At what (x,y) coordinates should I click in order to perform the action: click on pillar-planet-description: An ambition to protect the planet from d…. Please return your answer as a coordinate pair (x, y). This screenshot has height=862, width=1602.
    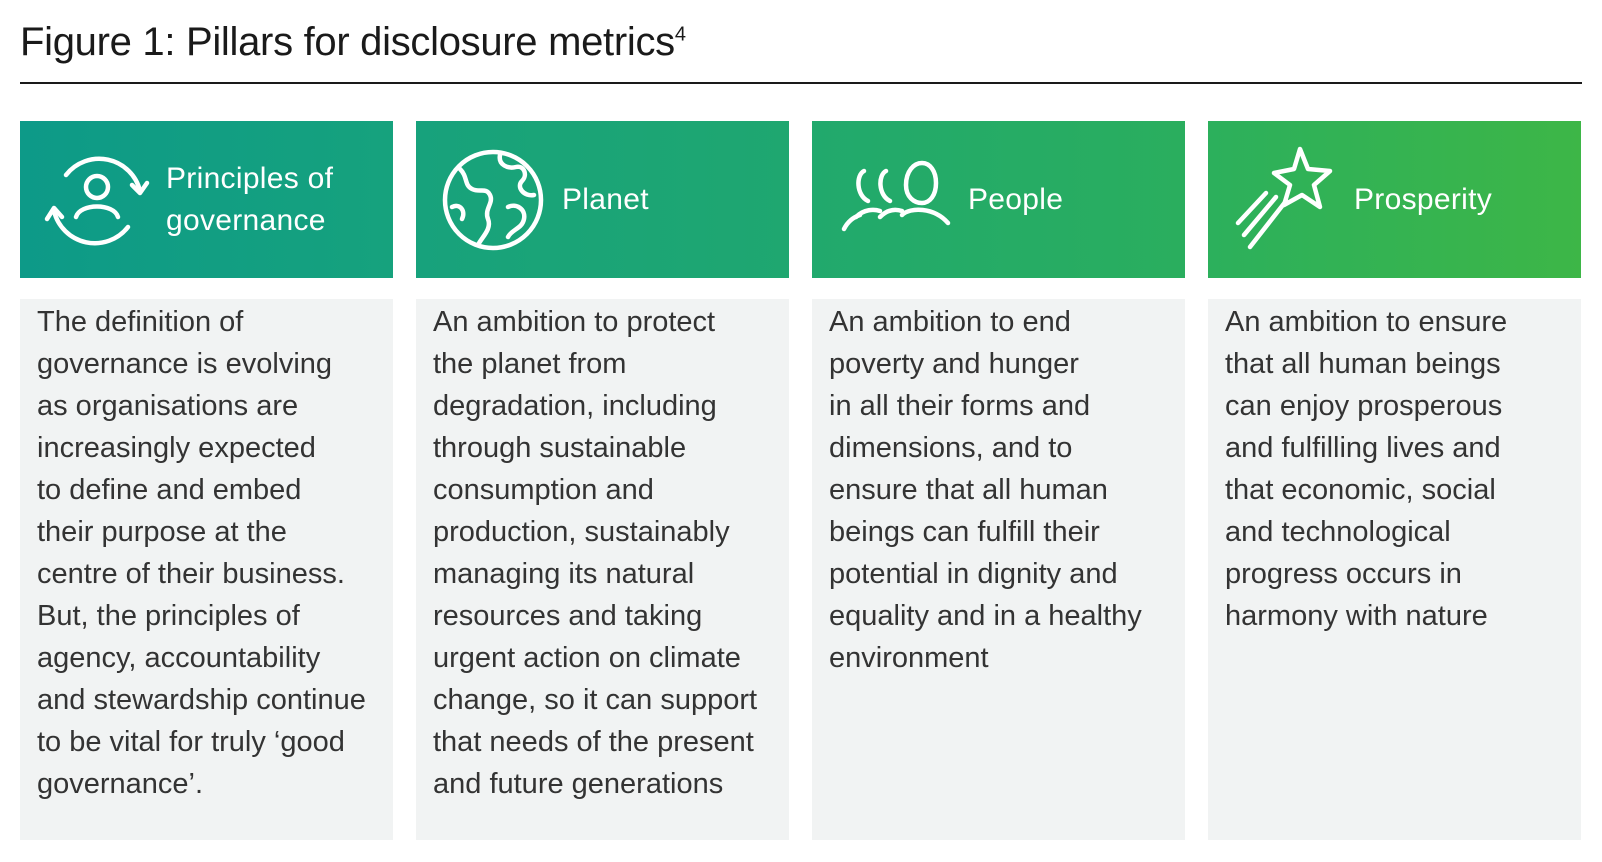
    Looking at the image, I should click on (602, 569).